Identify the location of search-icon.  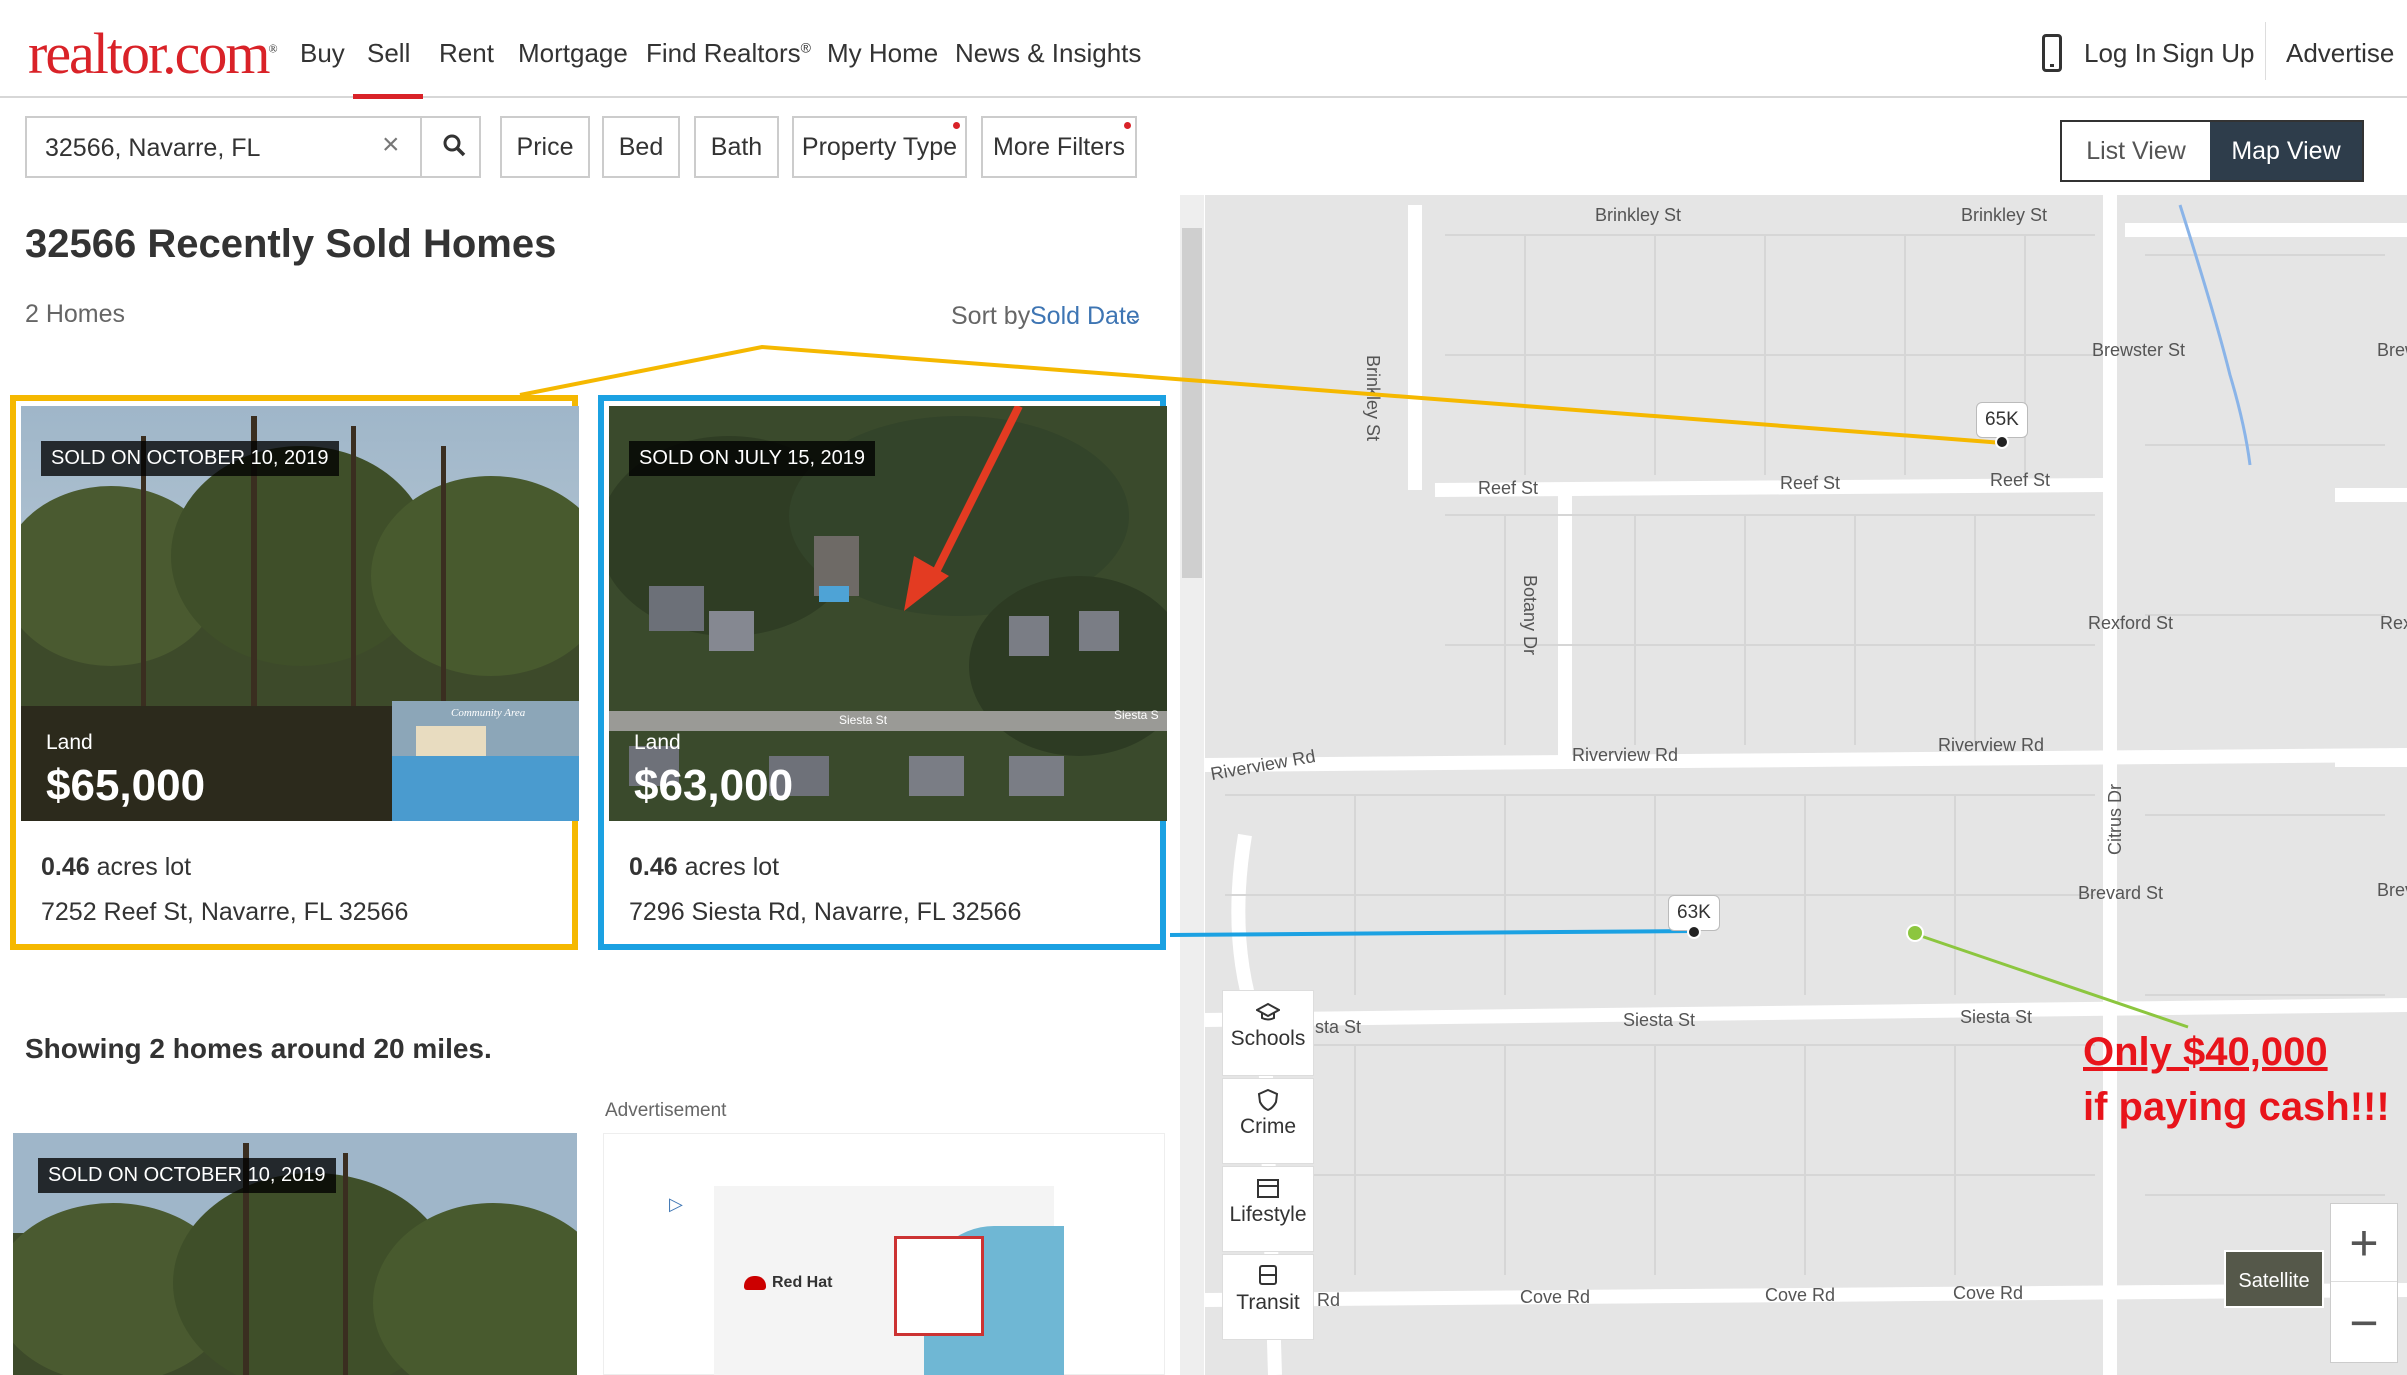
(454, 145).